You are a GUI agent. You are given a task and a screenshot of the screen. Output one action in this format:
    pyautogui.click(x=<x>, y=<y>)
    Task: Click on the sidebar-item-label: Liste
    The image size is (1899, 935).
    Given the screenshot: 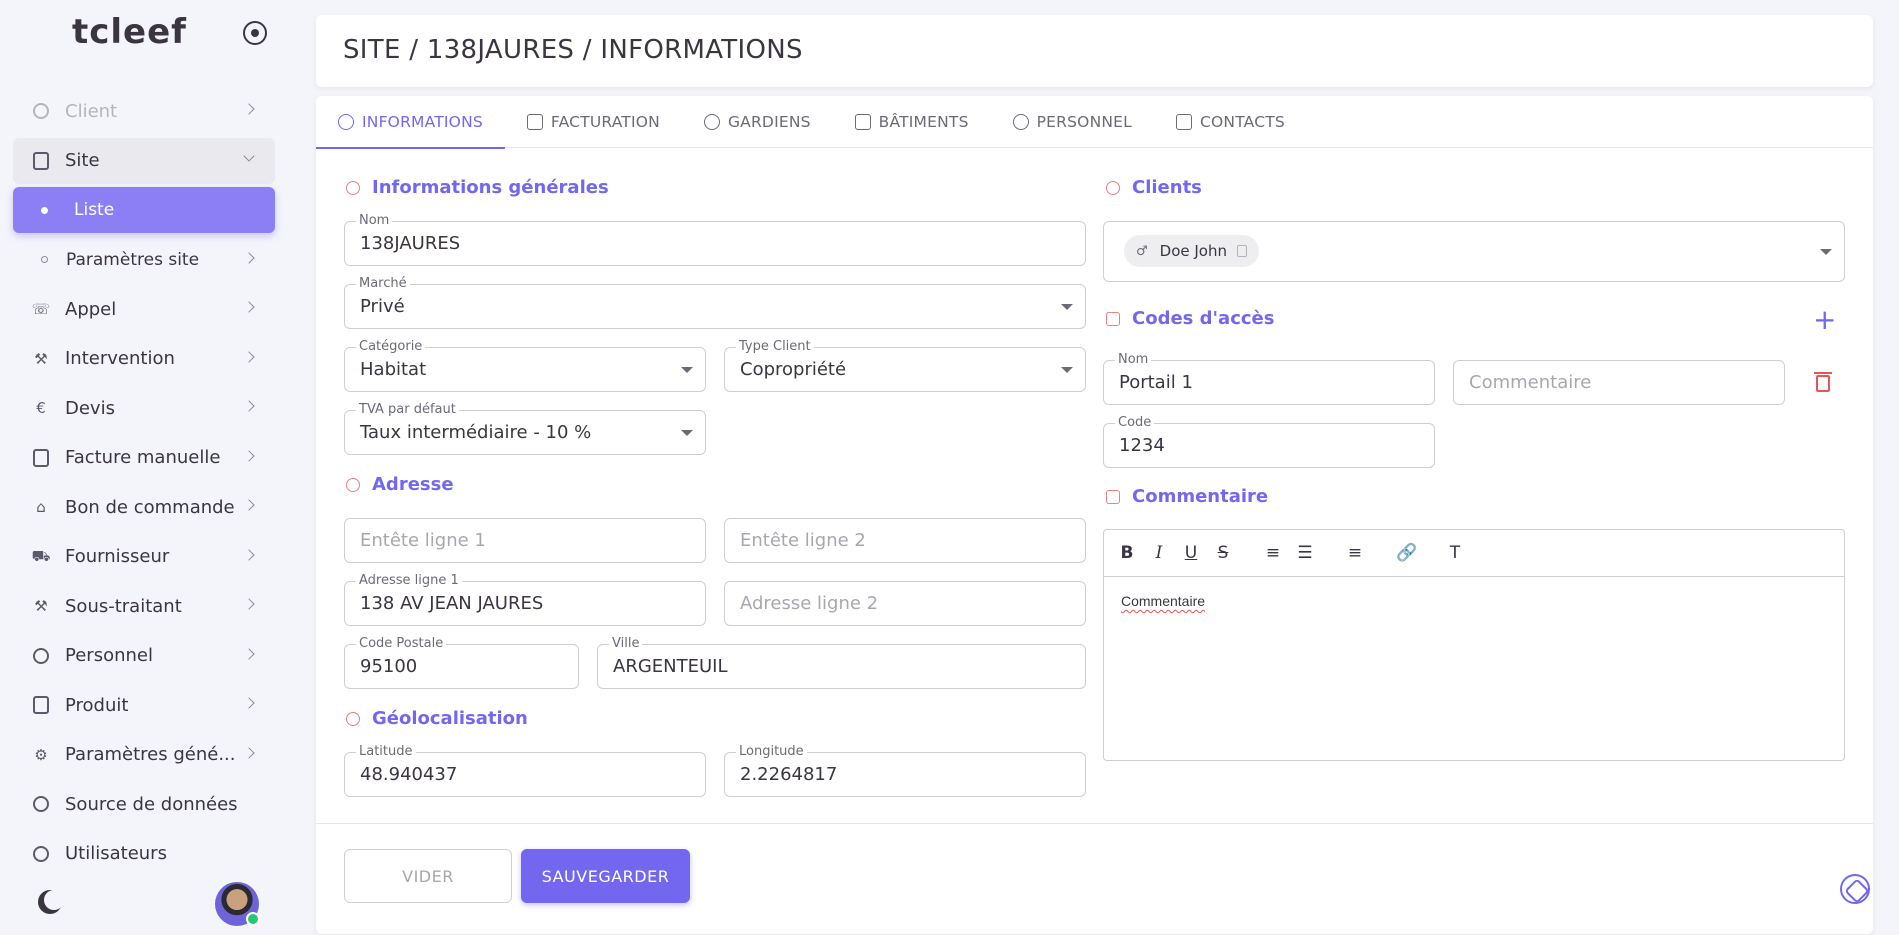 What is the action you would take?
    pyautogui.click(x=94, y=210)
    